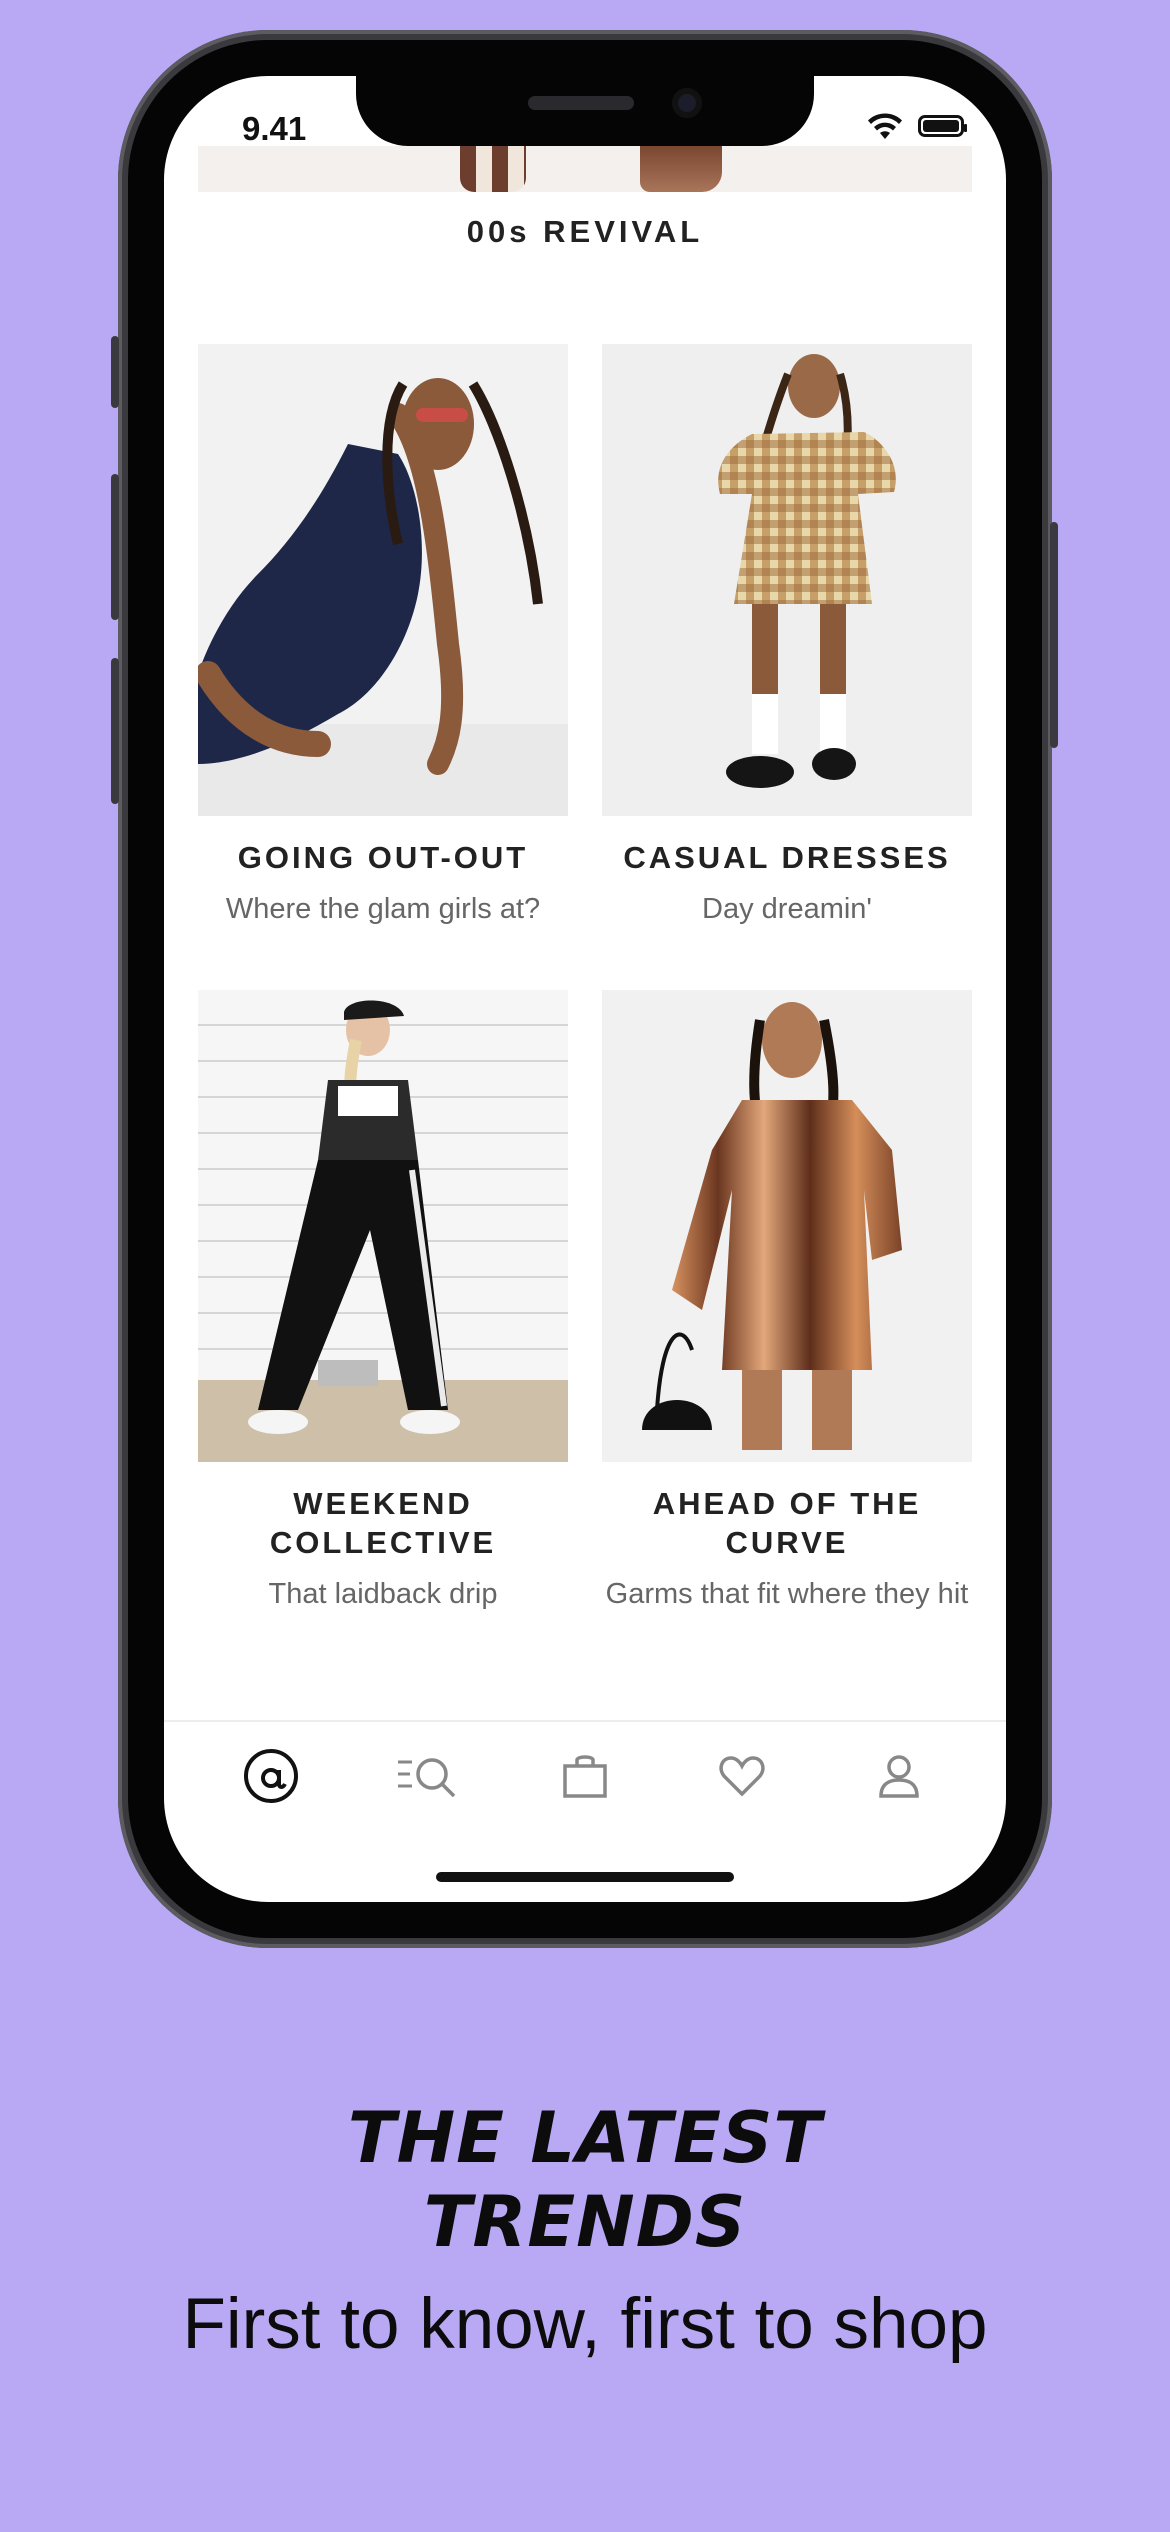 Image resolution: width=1170 pixels, height=2532 pixels. What do you see at coordinates (585, 2324) in the screenshot?
I see `promo-subheadline: First to know, first to shop` at bounding box center [585, 2324].